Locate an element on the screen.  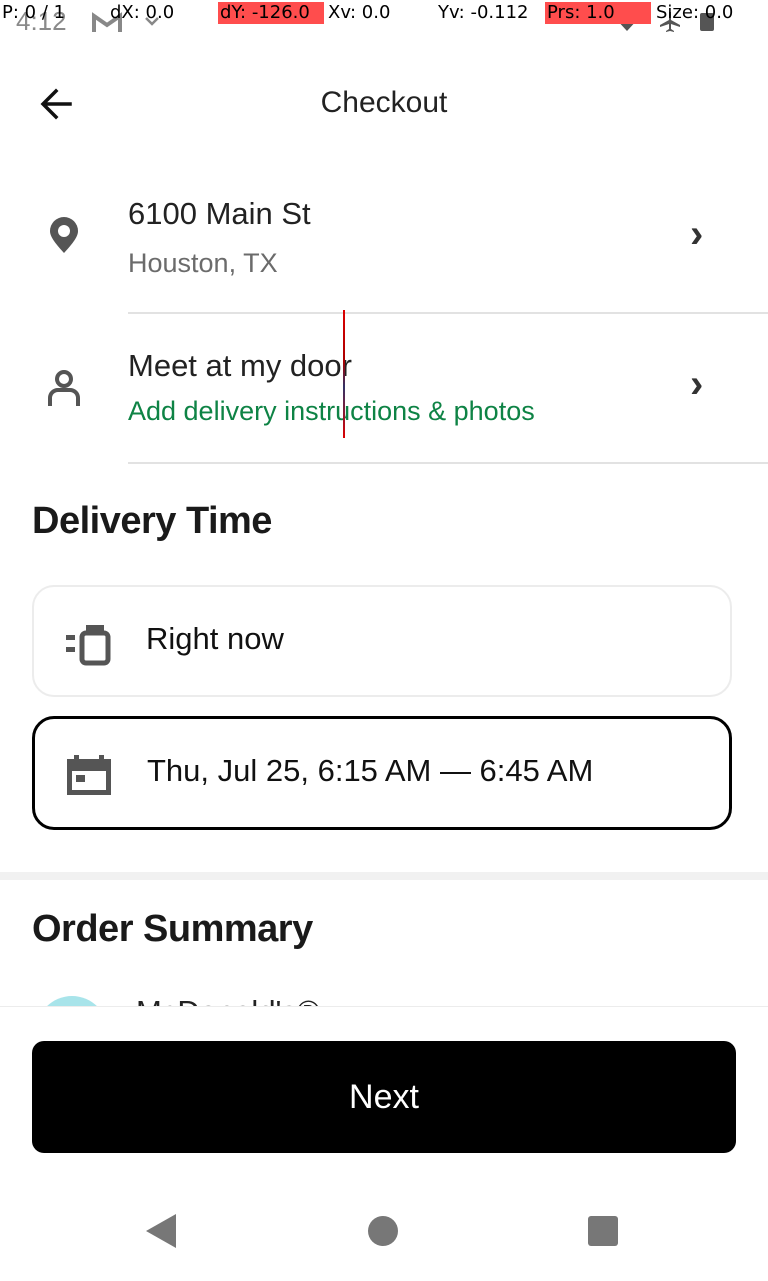
dropoff-title: Meet at my door is located at coordinates (240, 365).